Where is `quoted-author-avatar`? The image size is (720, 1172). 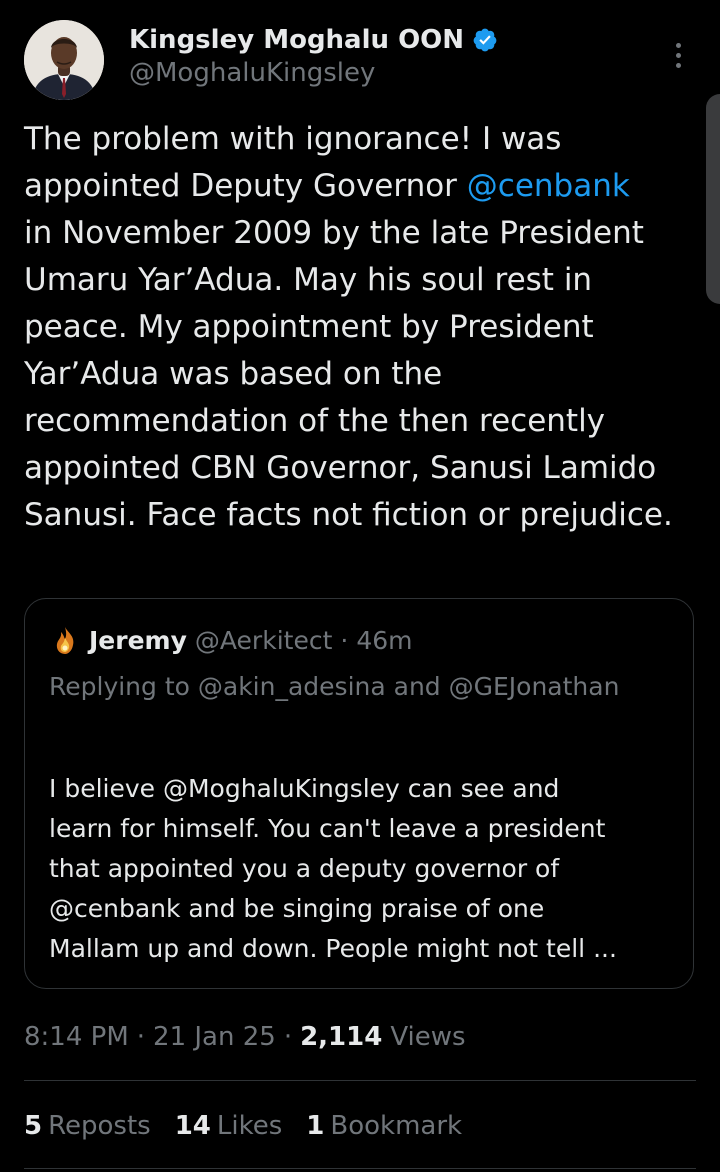 quoted-author-avatar is located at coordinates (65, 640).